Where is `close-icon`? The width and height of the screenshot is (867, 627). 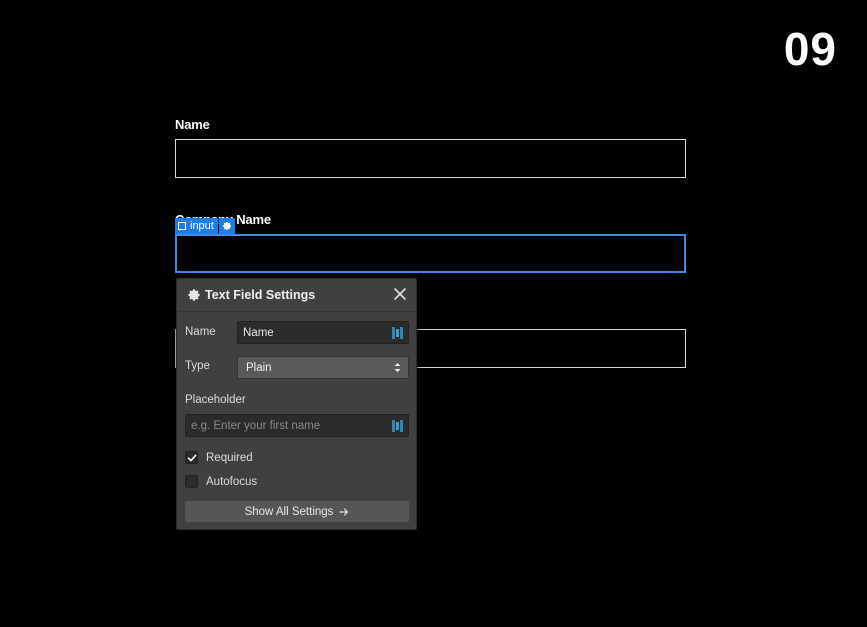 close-icon is located at coordinates (400, 294).